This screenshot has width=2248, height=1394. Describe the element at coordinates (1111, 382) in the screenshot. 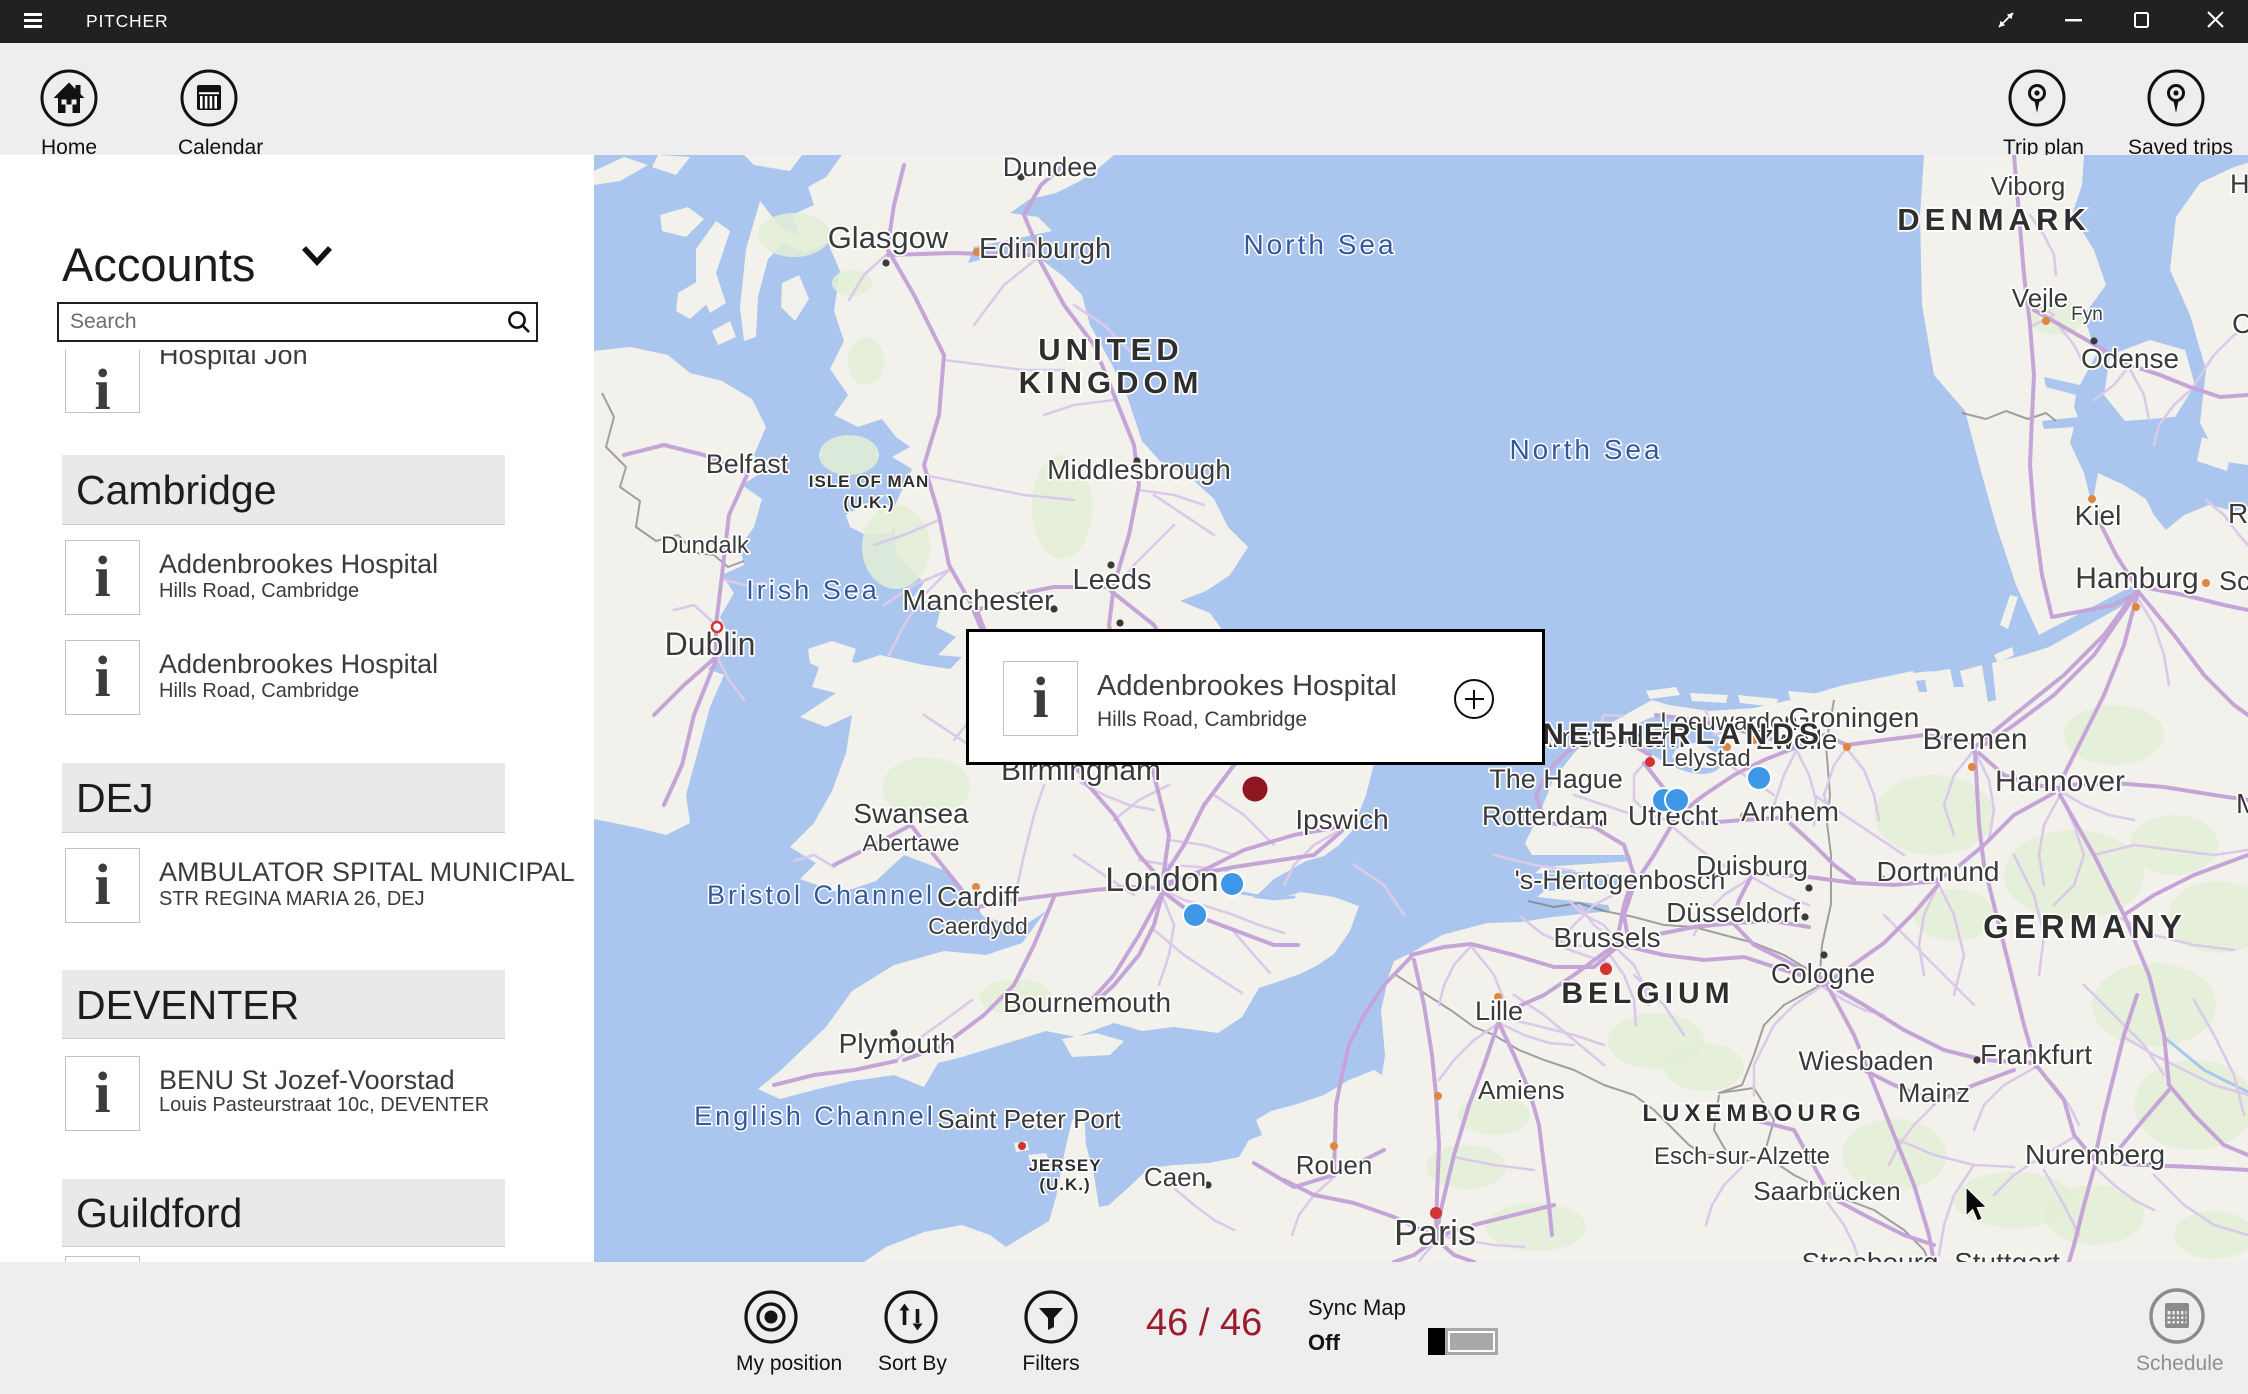

I see `svg-text: KINGDOM` at that location.